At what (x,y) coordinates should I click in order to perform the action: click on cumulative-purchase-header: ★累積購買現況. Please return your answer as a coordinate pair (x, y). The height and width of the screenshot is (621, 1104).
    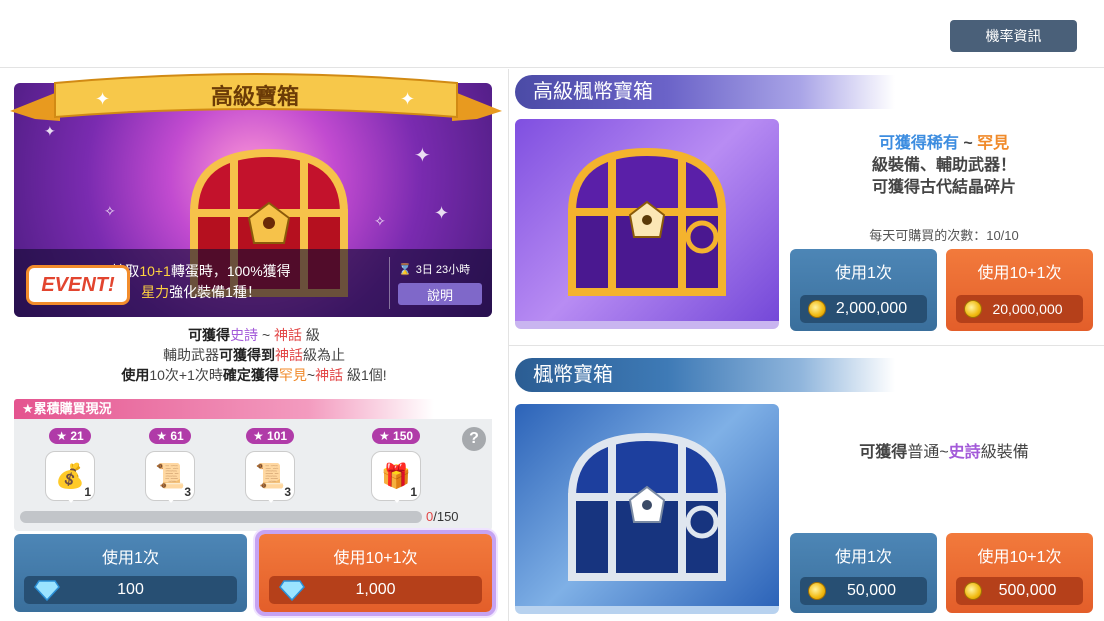
    Looking at the image, I should click on (224, 409).